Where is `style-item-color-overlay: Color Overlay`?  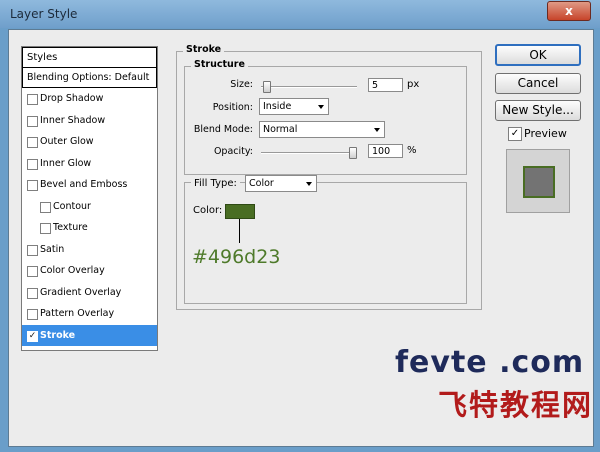
style-item-color-overlay: Color Overlay is located at coordinates (89, 271).